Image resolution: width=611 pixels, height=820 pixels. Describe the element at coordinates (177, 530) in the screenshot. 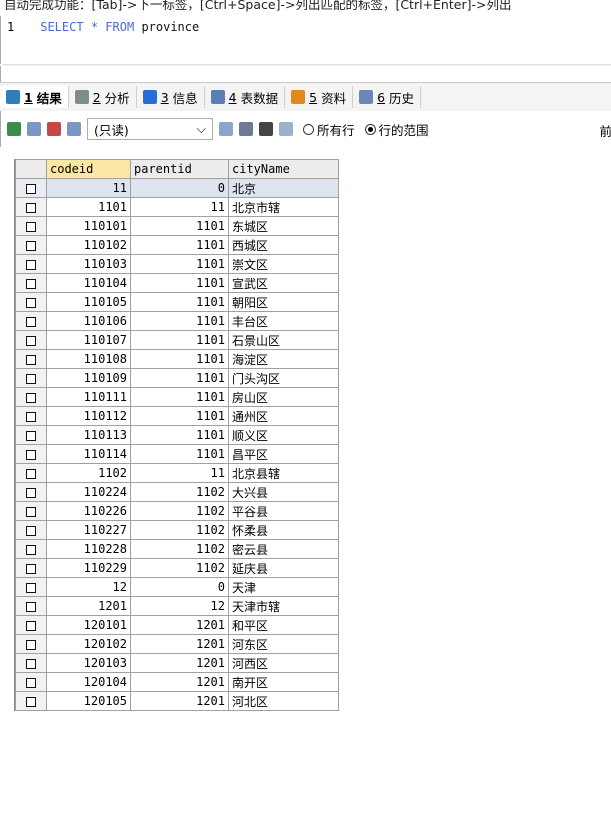

I see `table-row: 110227 1102 怀柔县` at that location.